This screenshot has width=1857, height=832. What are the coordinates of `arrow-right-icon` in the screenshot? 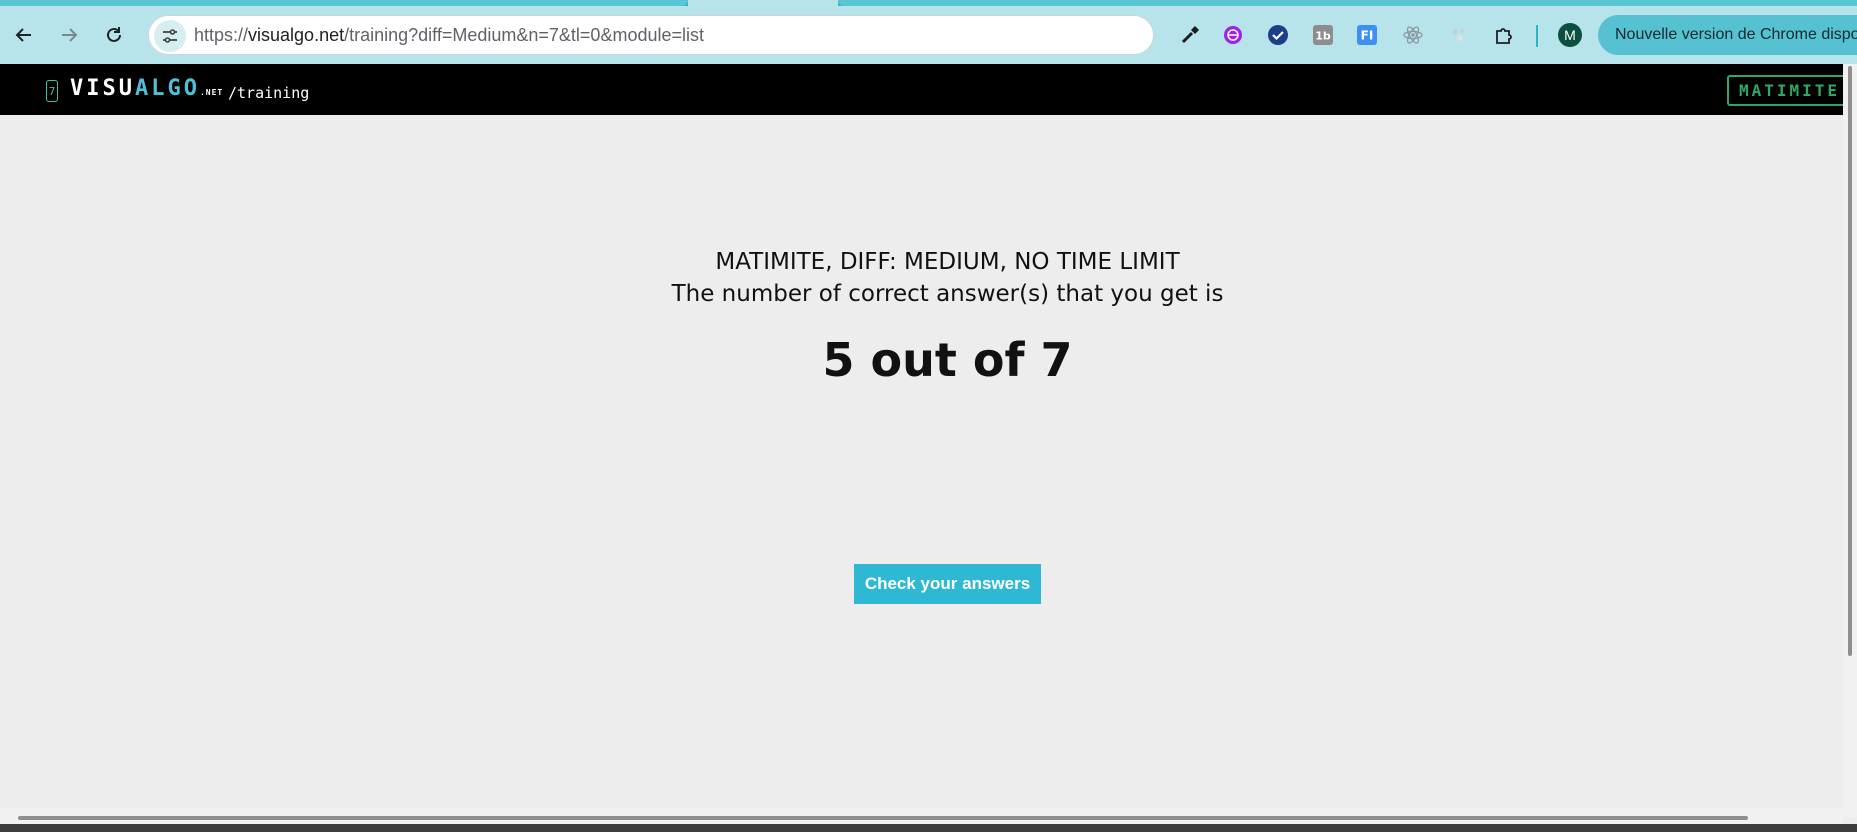 It's located at (70, 35).